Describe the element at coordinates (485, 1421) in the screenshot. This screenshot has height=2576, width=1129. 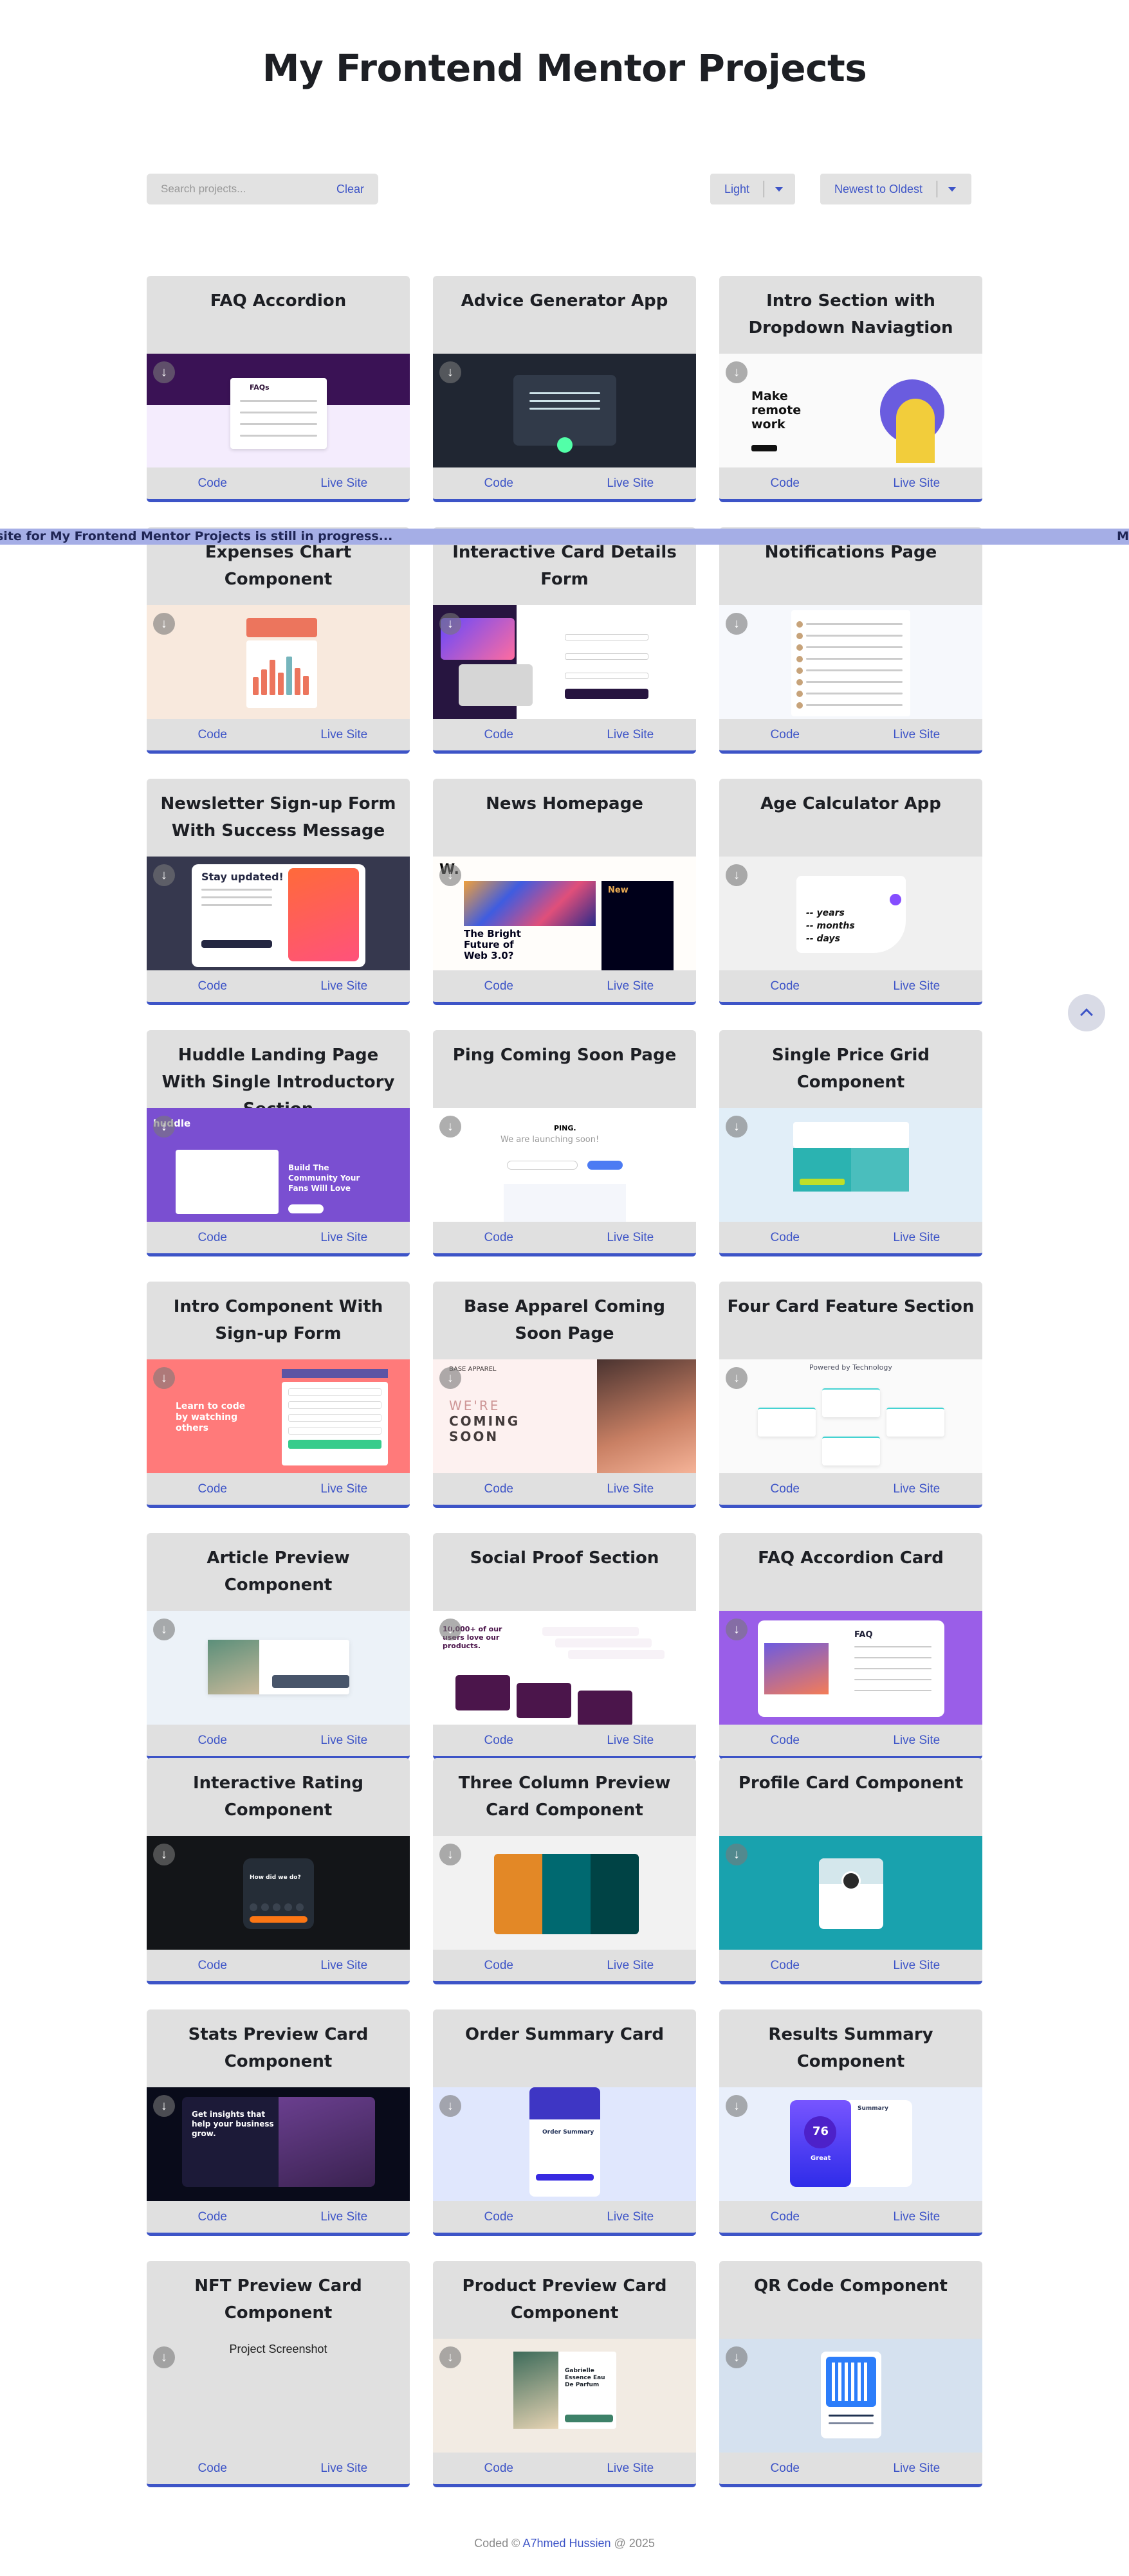
I see `thumbnail-text: COMING` at that location.